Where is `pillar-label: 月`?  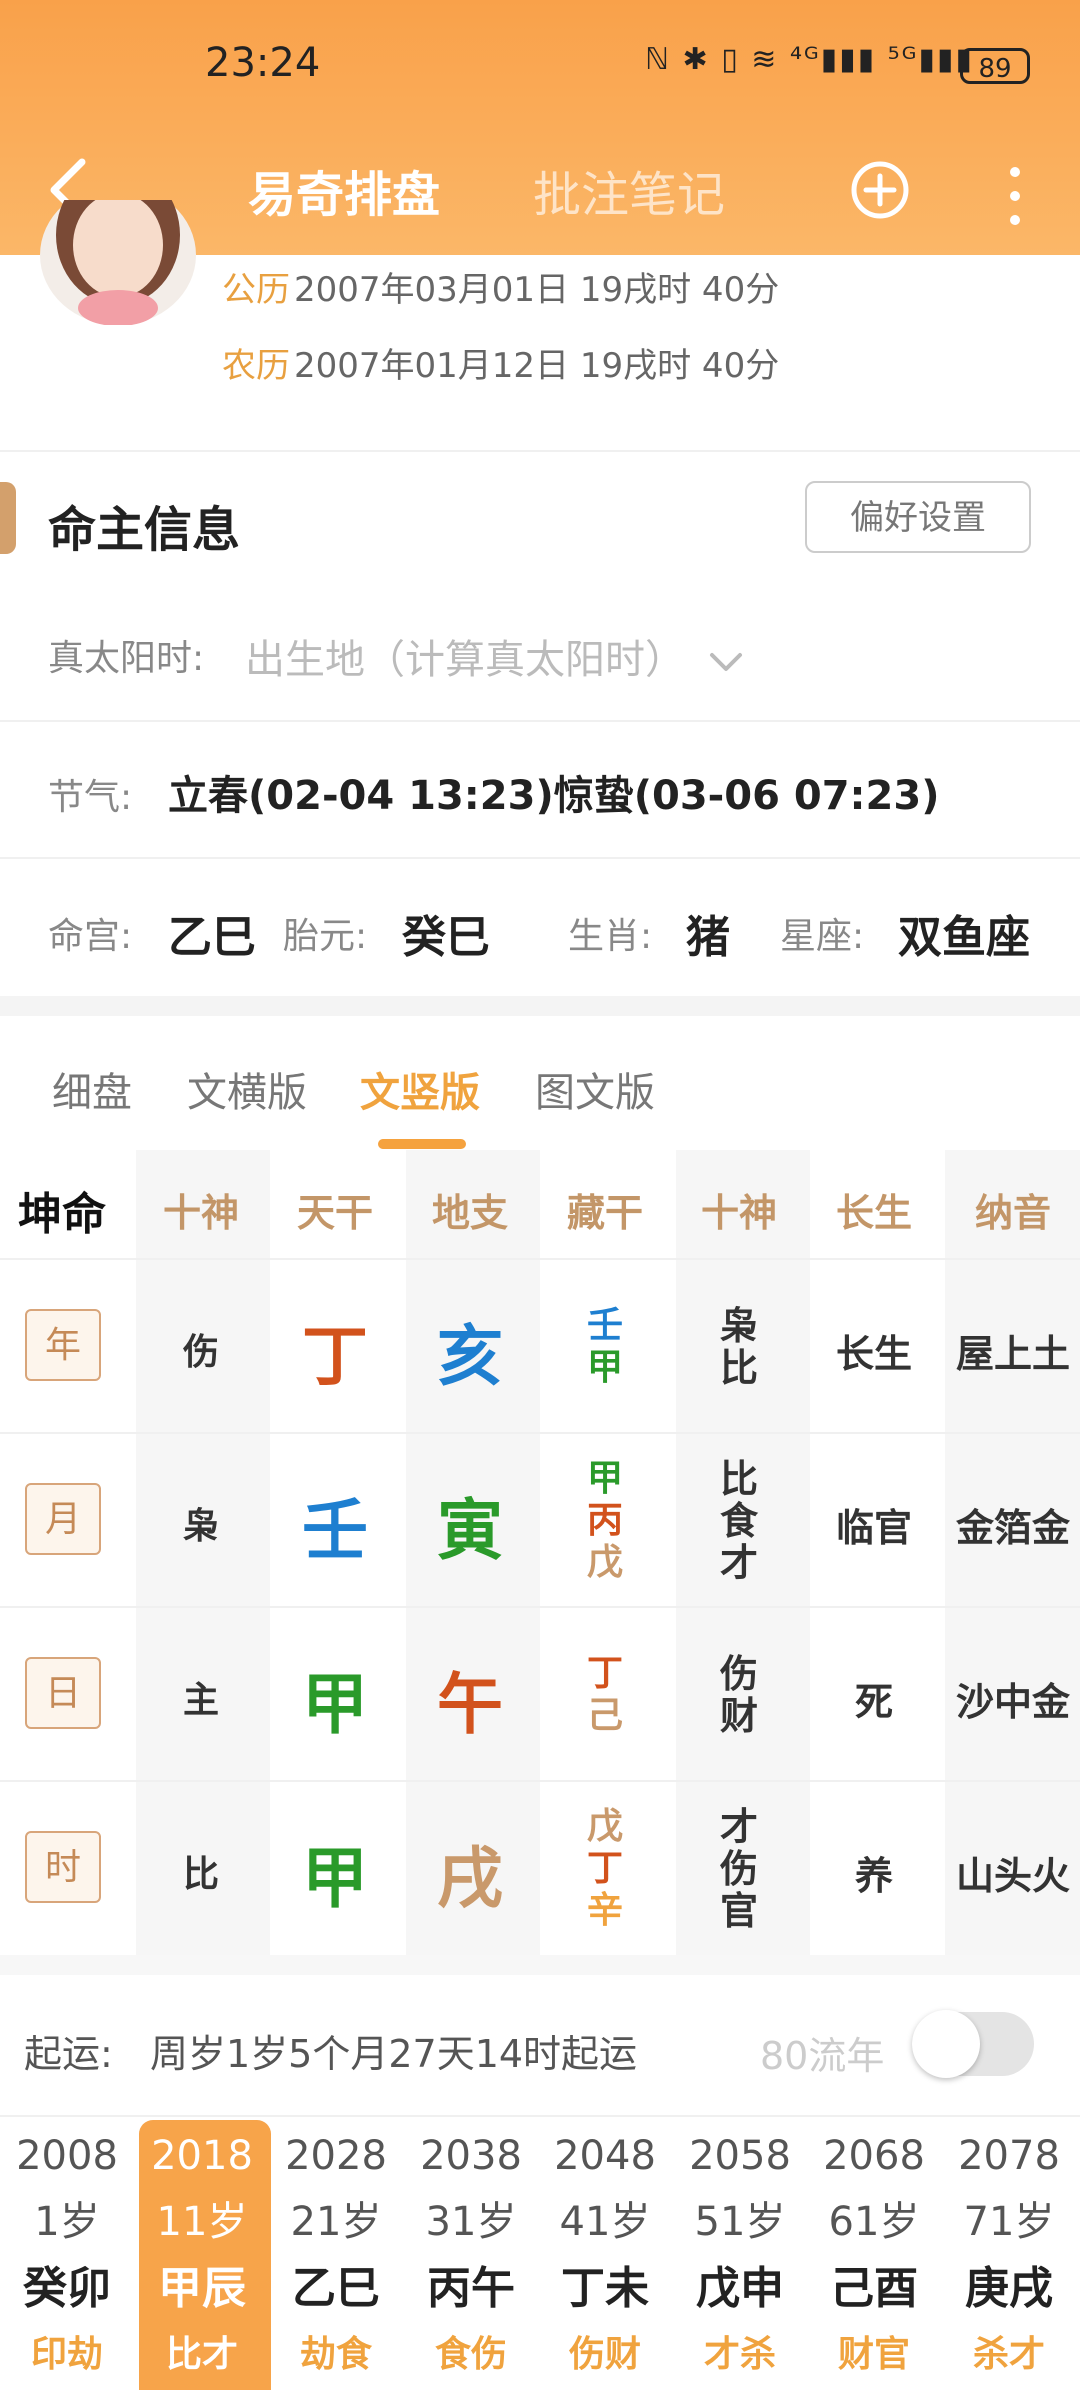
pillar-label: 月 is located at coordinates (63, 1519).